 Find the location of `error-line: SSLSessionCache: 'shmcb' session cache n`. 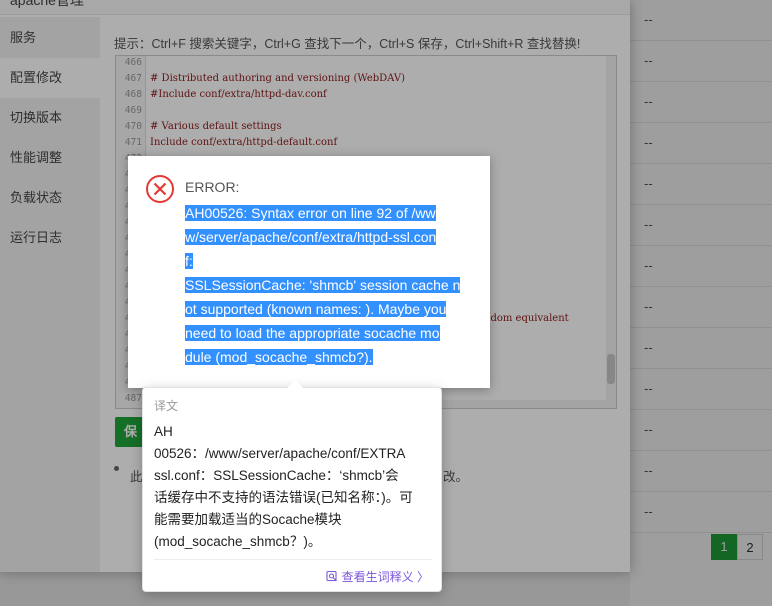

error-line: SSLSessionCache: 'shmcb' session cache n is located at coordinates (323, 285).